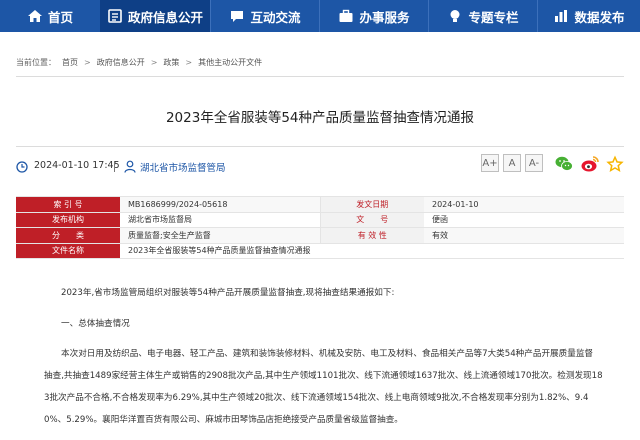 The height and width of the screenshot is (440, 640). Describe the element at coordinates (615, 164) in the screenshot. I see `favorite-star-icon` at that location.